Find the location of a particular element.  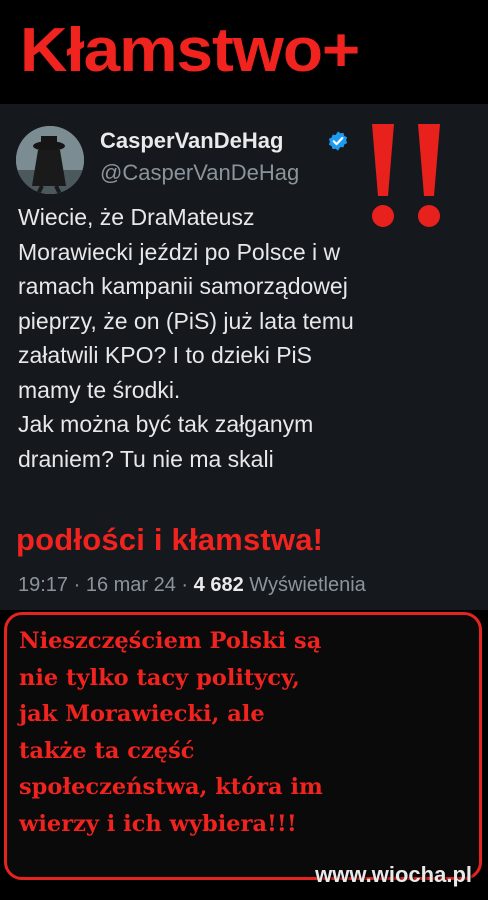

tweet-meta: 19:17 · 16 mar 24 · 4 682 Wyświetlenia is located at coordinates (192, 585).